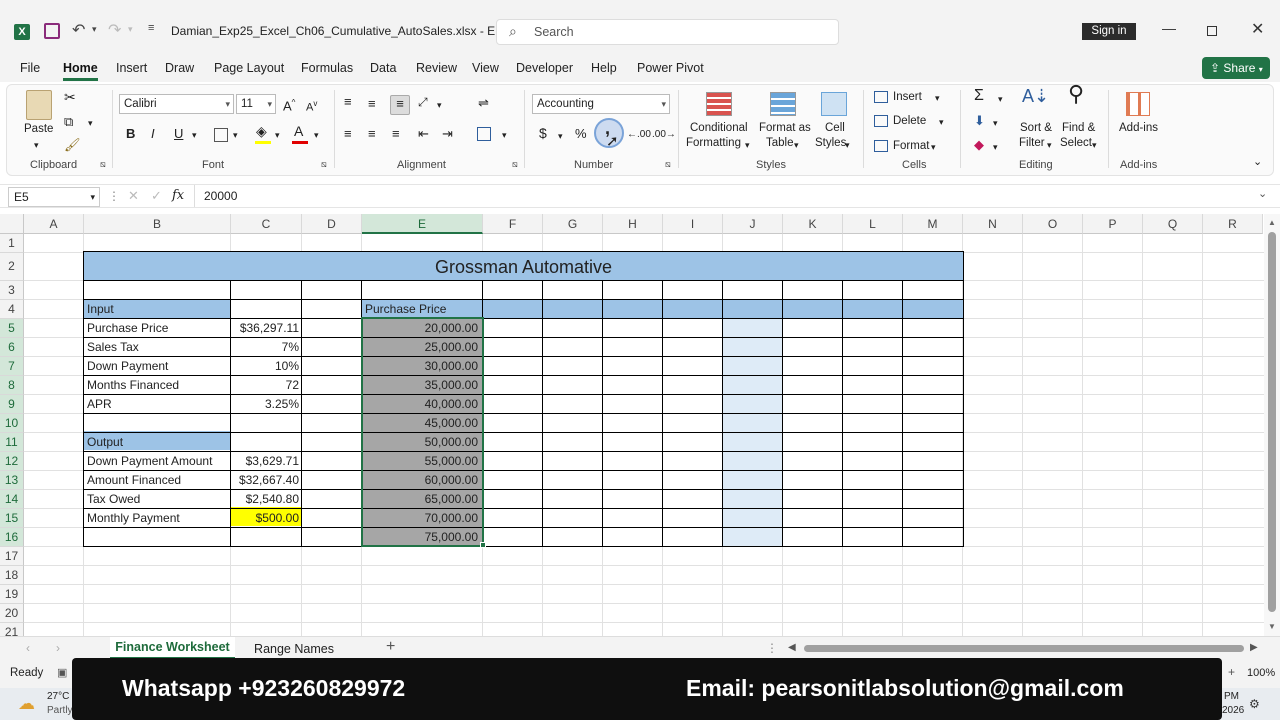 The image size is (1280, 720). What do you see at coordinates (261, 131) in the screenshot?
I see `fill-color-icon: ◈` at bounding box center [261, 131].